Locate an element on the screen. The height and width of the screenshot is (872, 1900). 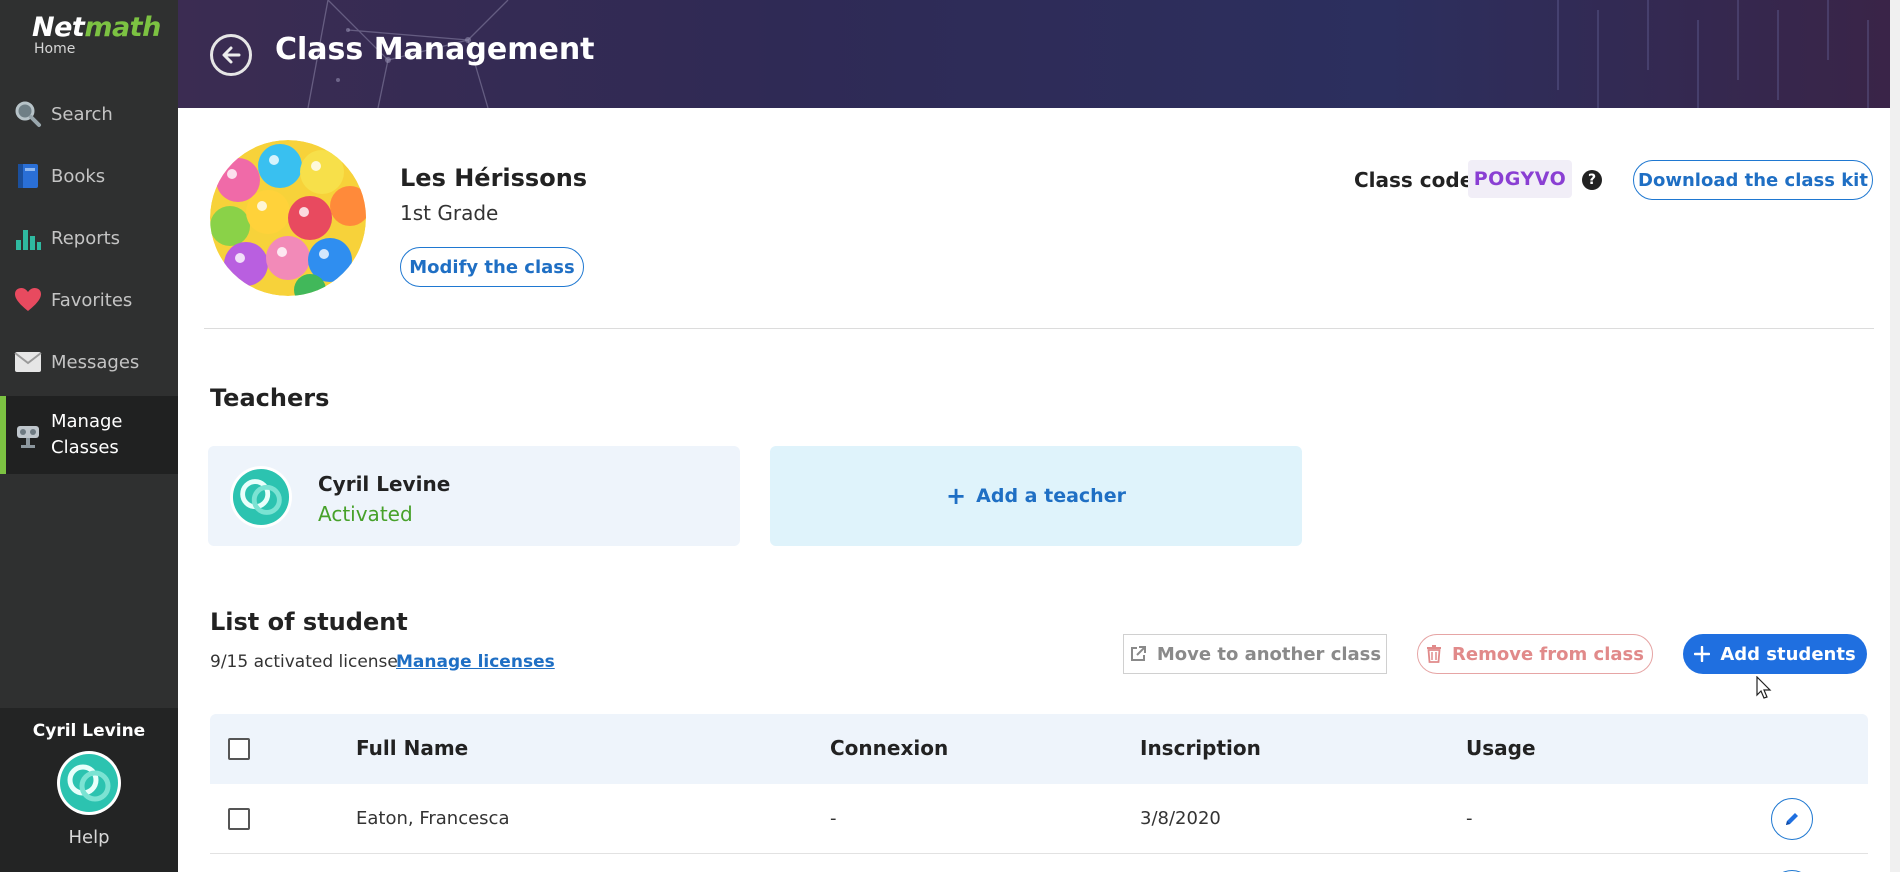
move-to-another-class-button: Move to another class is located at coordinates (1255, 654).